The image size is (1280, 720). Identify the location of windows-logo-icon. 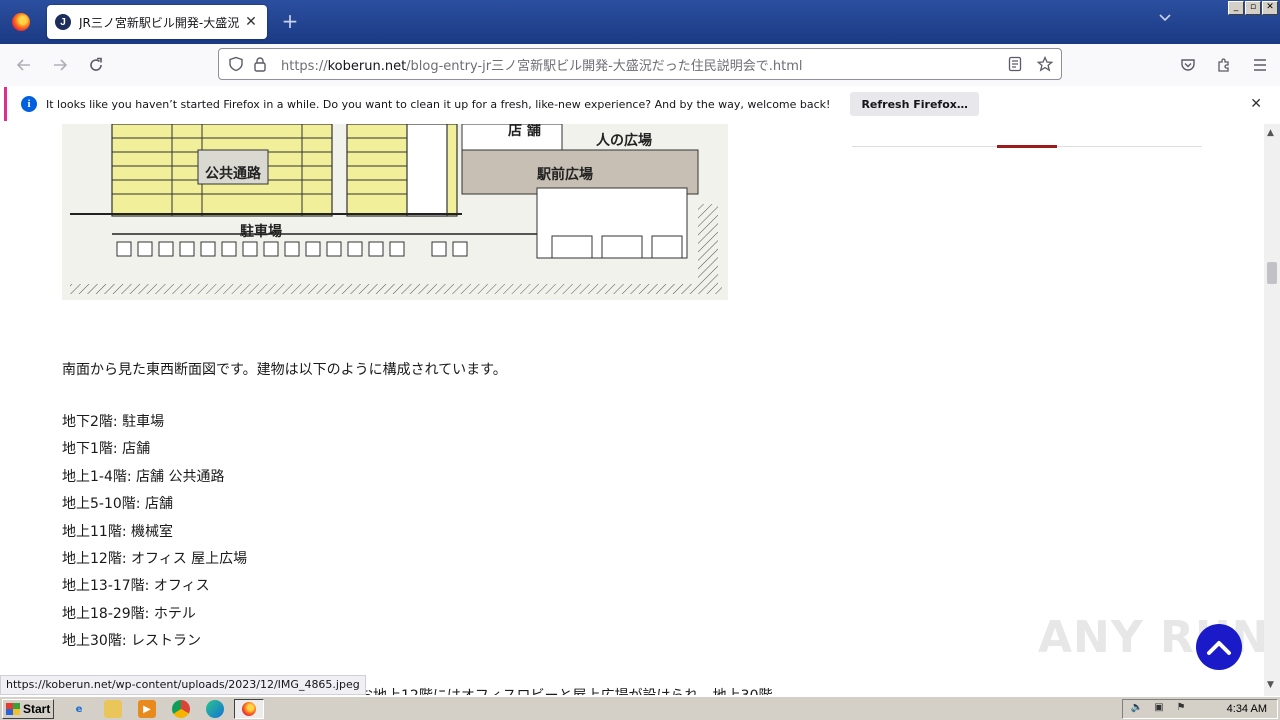
(13, 709).